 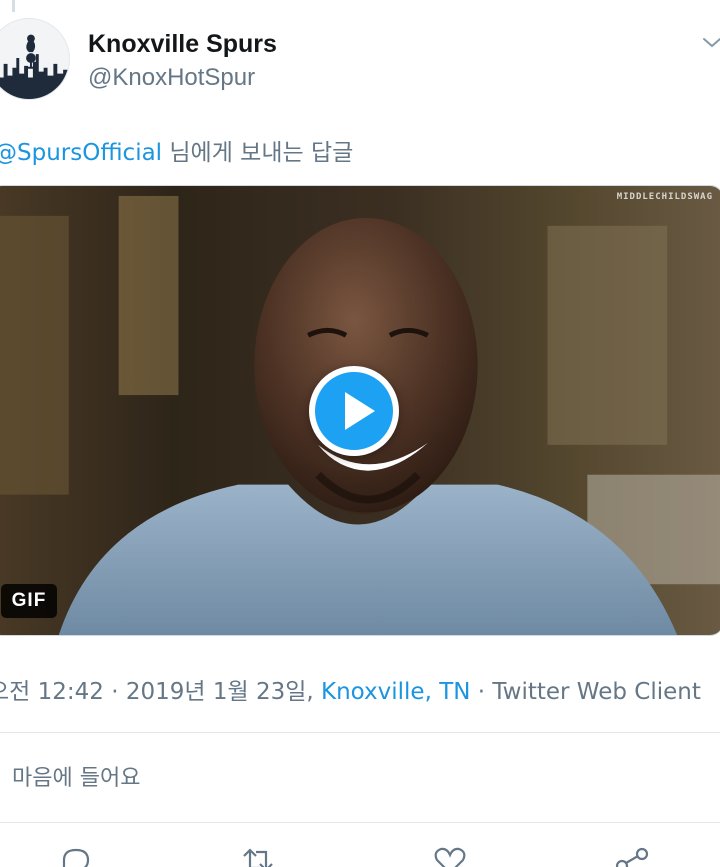 I want to click on source-label: · Twitter Web Client, so click(x=585, y=692).